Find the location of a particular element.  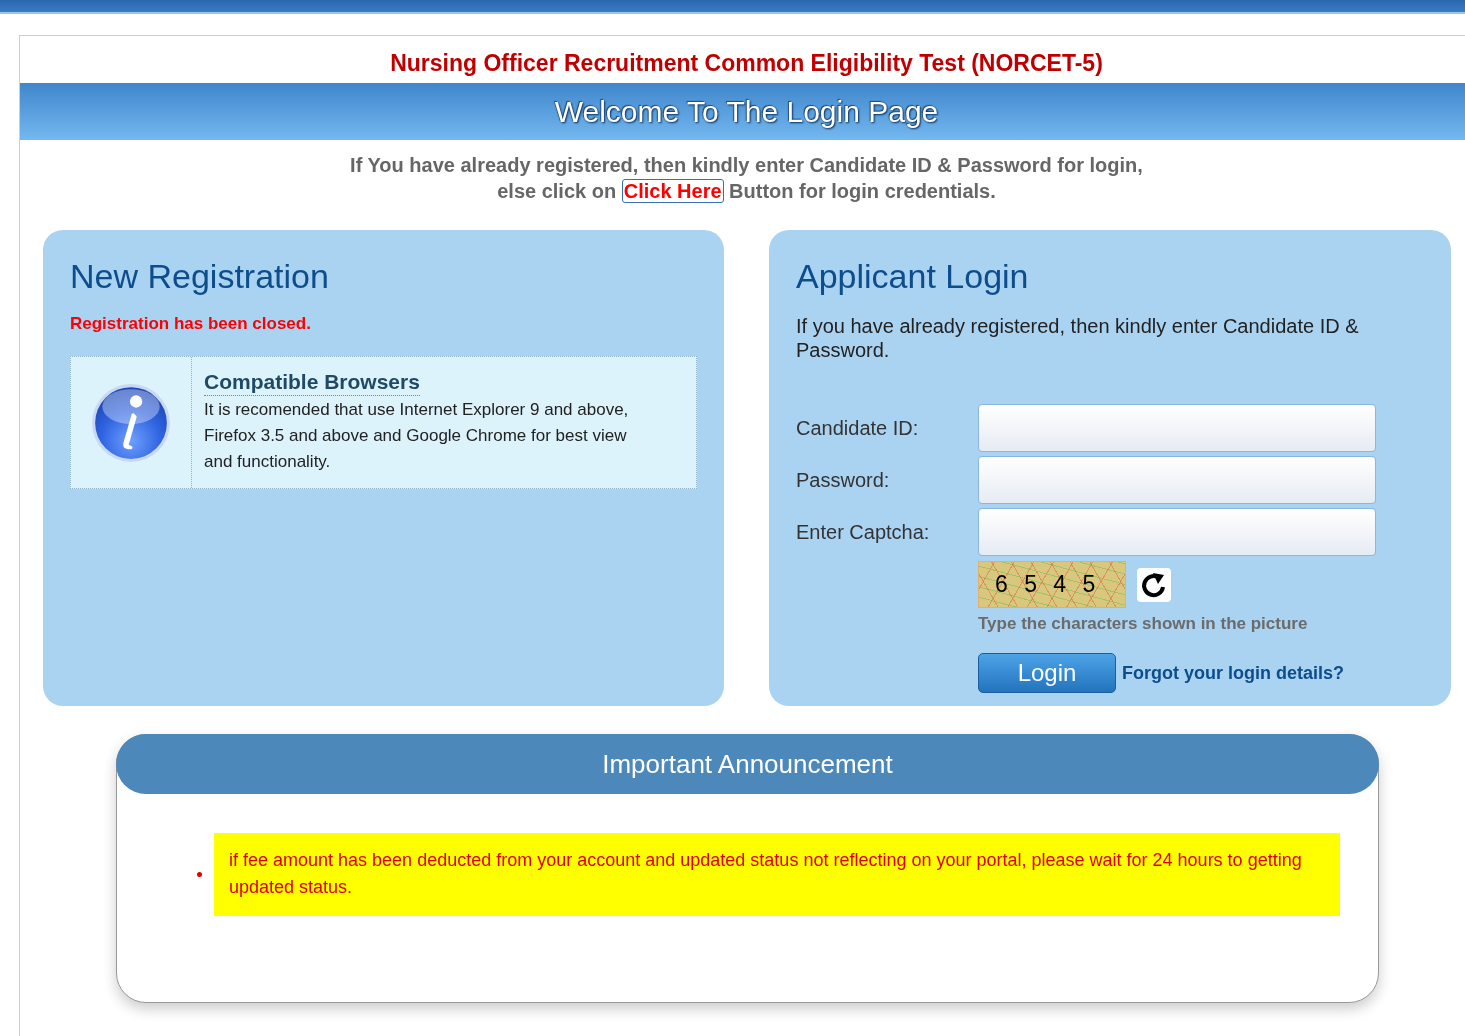

info-icon is located at coordinates (131, 422).